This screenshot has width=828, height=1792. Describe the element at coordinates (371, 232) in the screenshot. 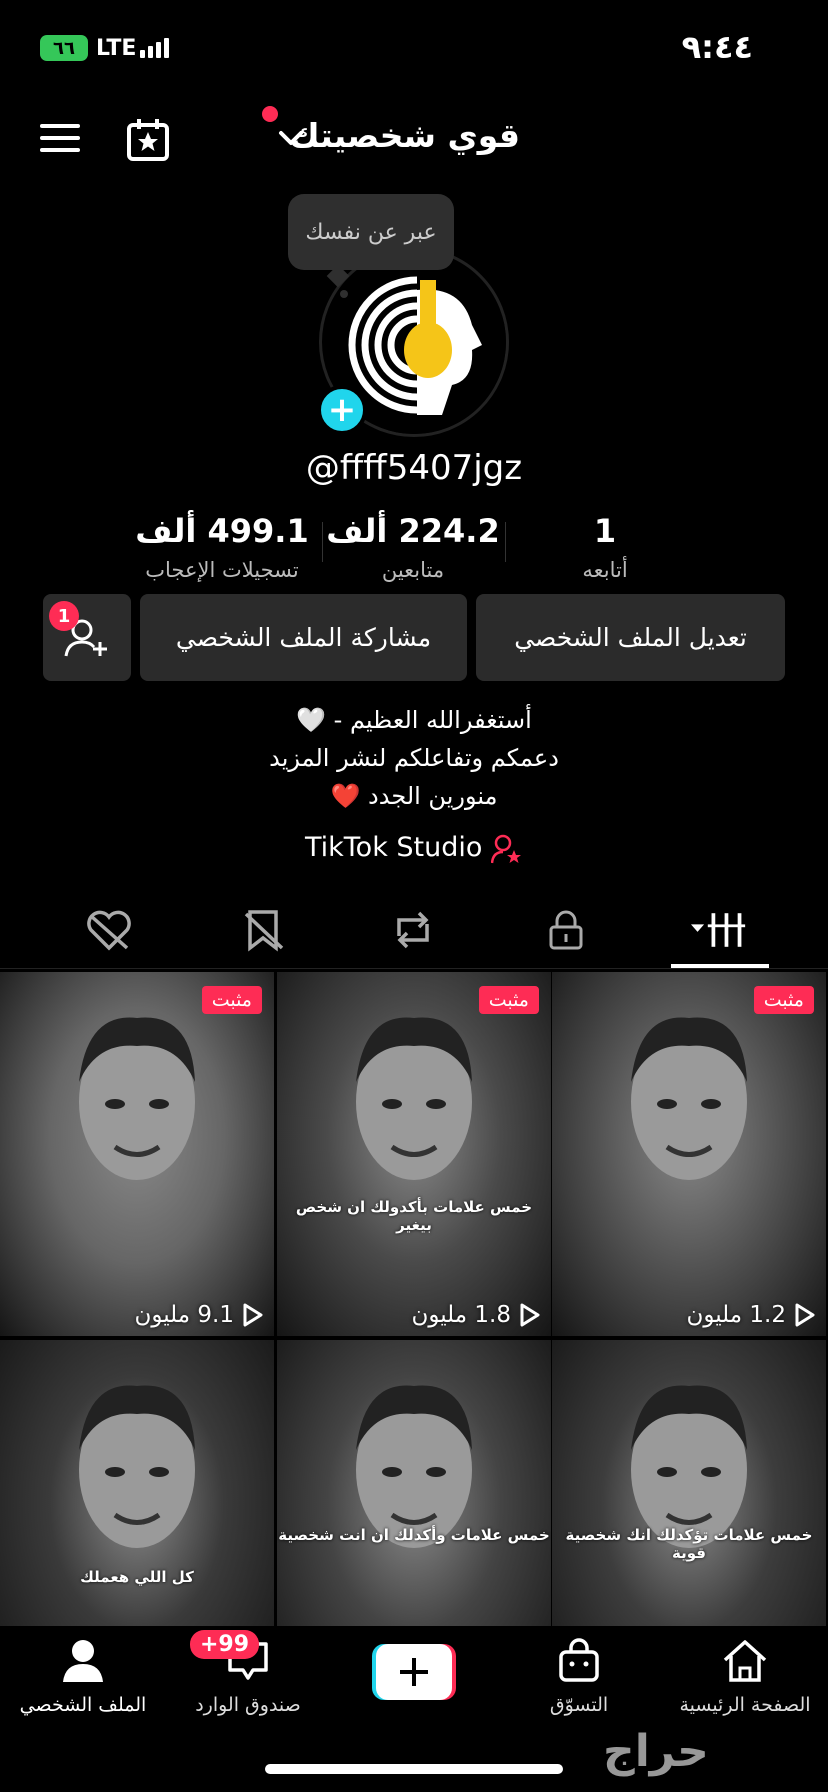

I see `bio-tooltip: عبر عن نفسك` at that location.